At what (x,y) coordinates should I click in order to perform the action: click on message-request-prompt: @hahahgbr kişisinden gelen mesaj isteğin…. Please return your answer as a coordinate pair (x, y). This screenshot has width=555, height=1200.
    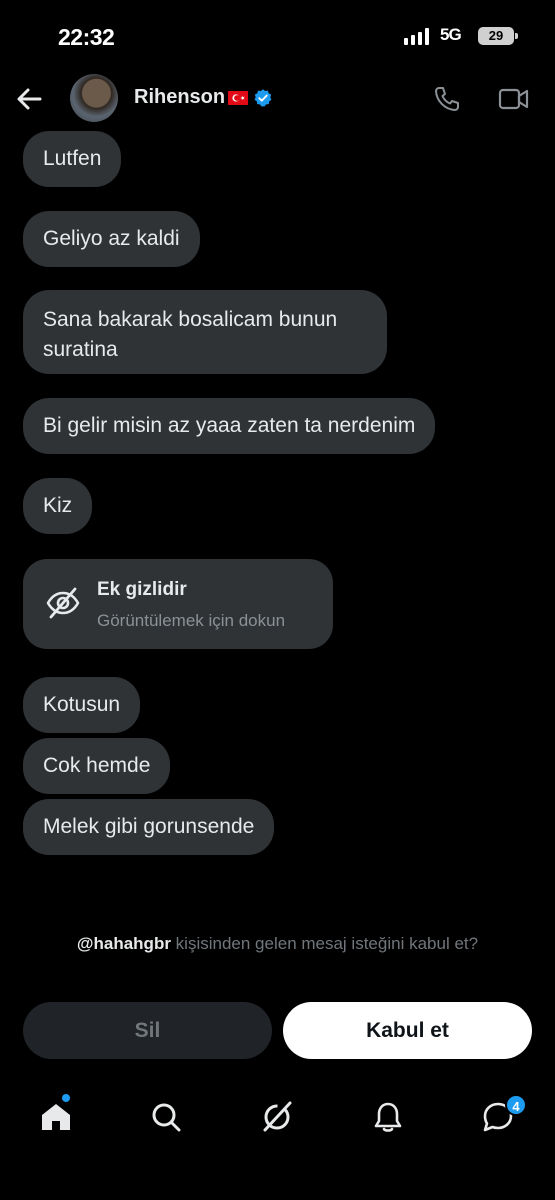
    Looking at the image, I should click on (277, 944).